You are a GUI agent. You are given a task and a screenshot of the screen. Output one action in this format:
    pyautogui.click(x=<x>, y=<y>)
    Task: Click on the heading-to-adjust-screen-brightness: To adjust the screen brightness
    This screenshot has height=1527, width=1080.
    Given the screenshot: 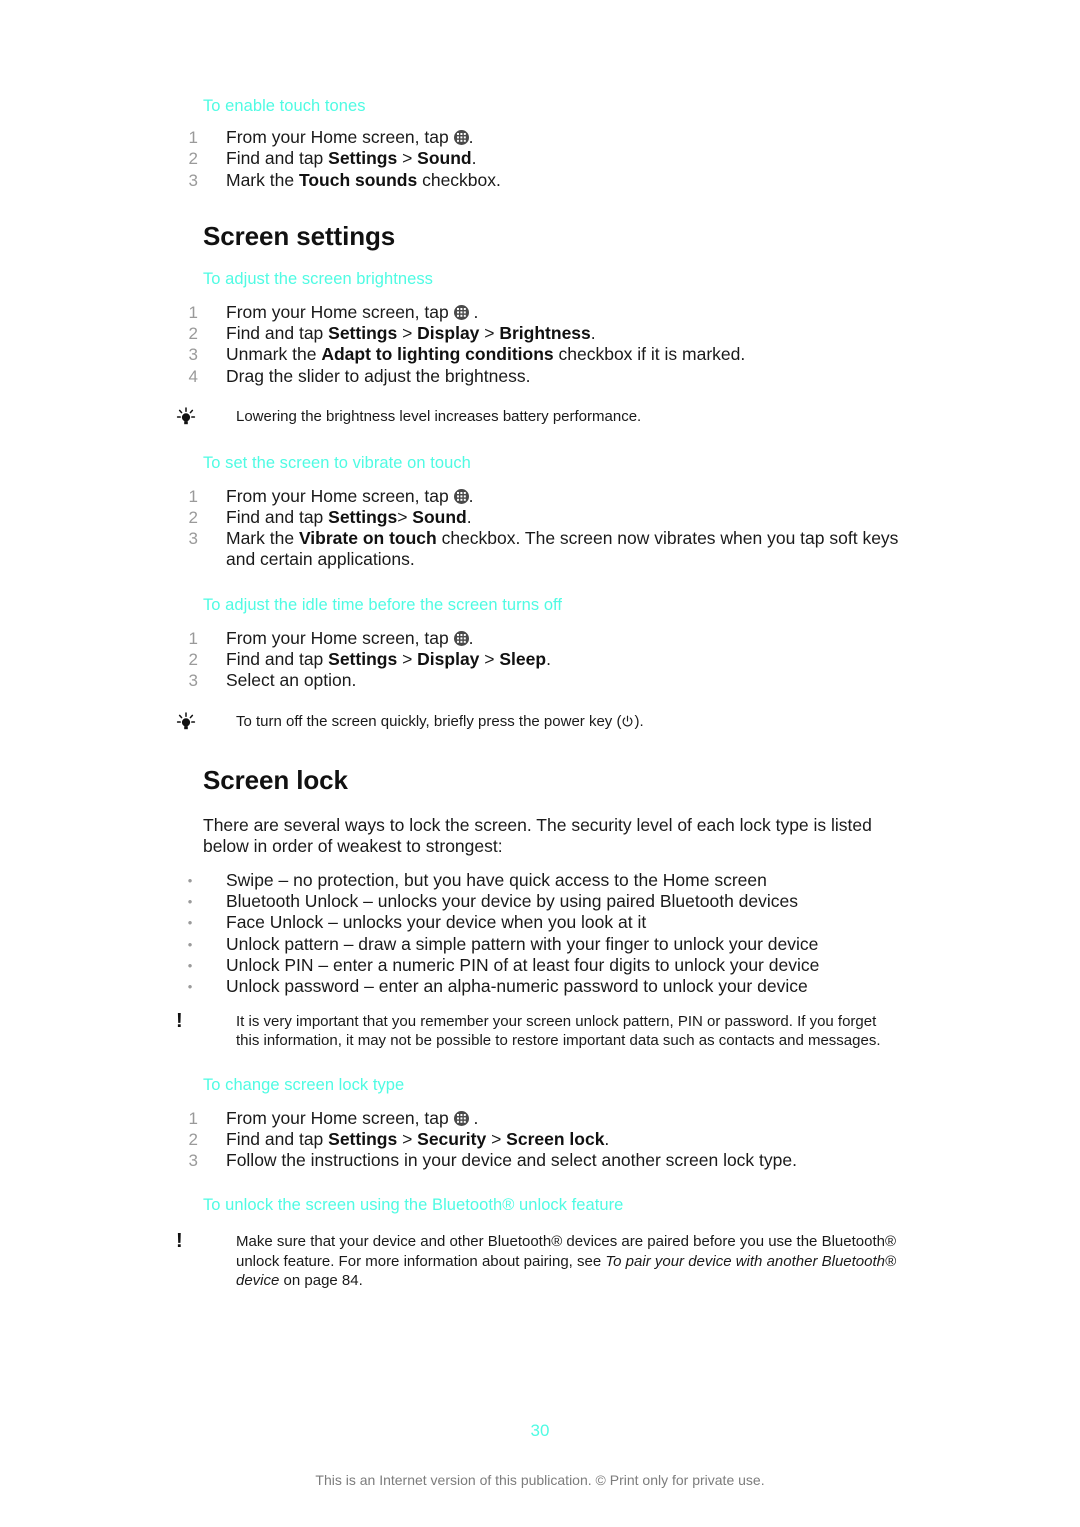 What is the action you would take?
    pyautogui.click(x=318, y=278)
    